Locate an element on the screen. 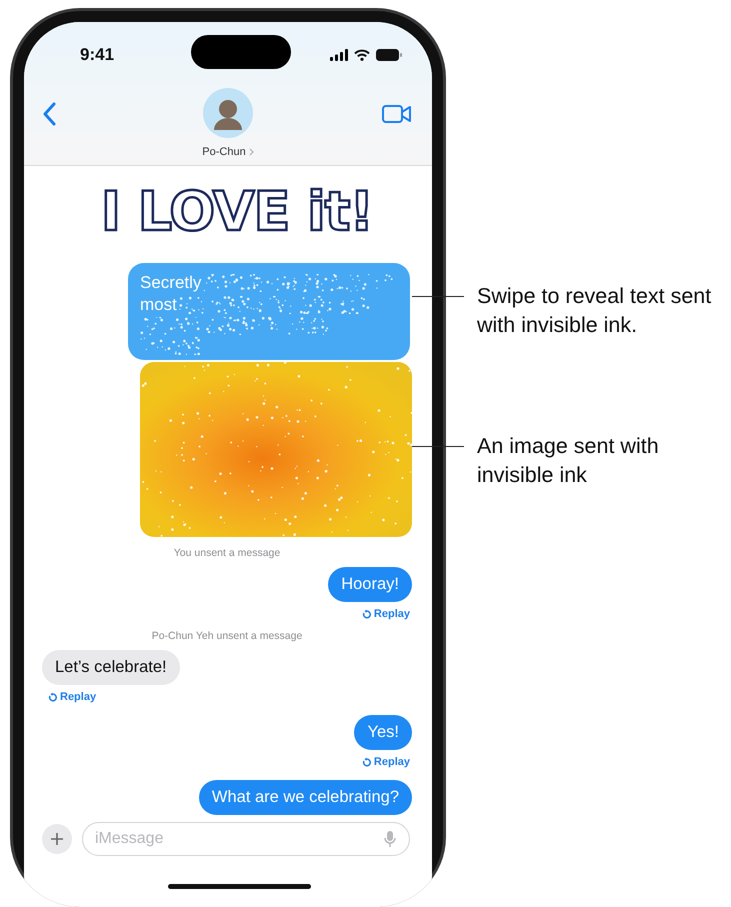 Image resolution: width=731 pixels, height=907 pixels. ink-sparkle-drawing is located at coordinates (170, 346).